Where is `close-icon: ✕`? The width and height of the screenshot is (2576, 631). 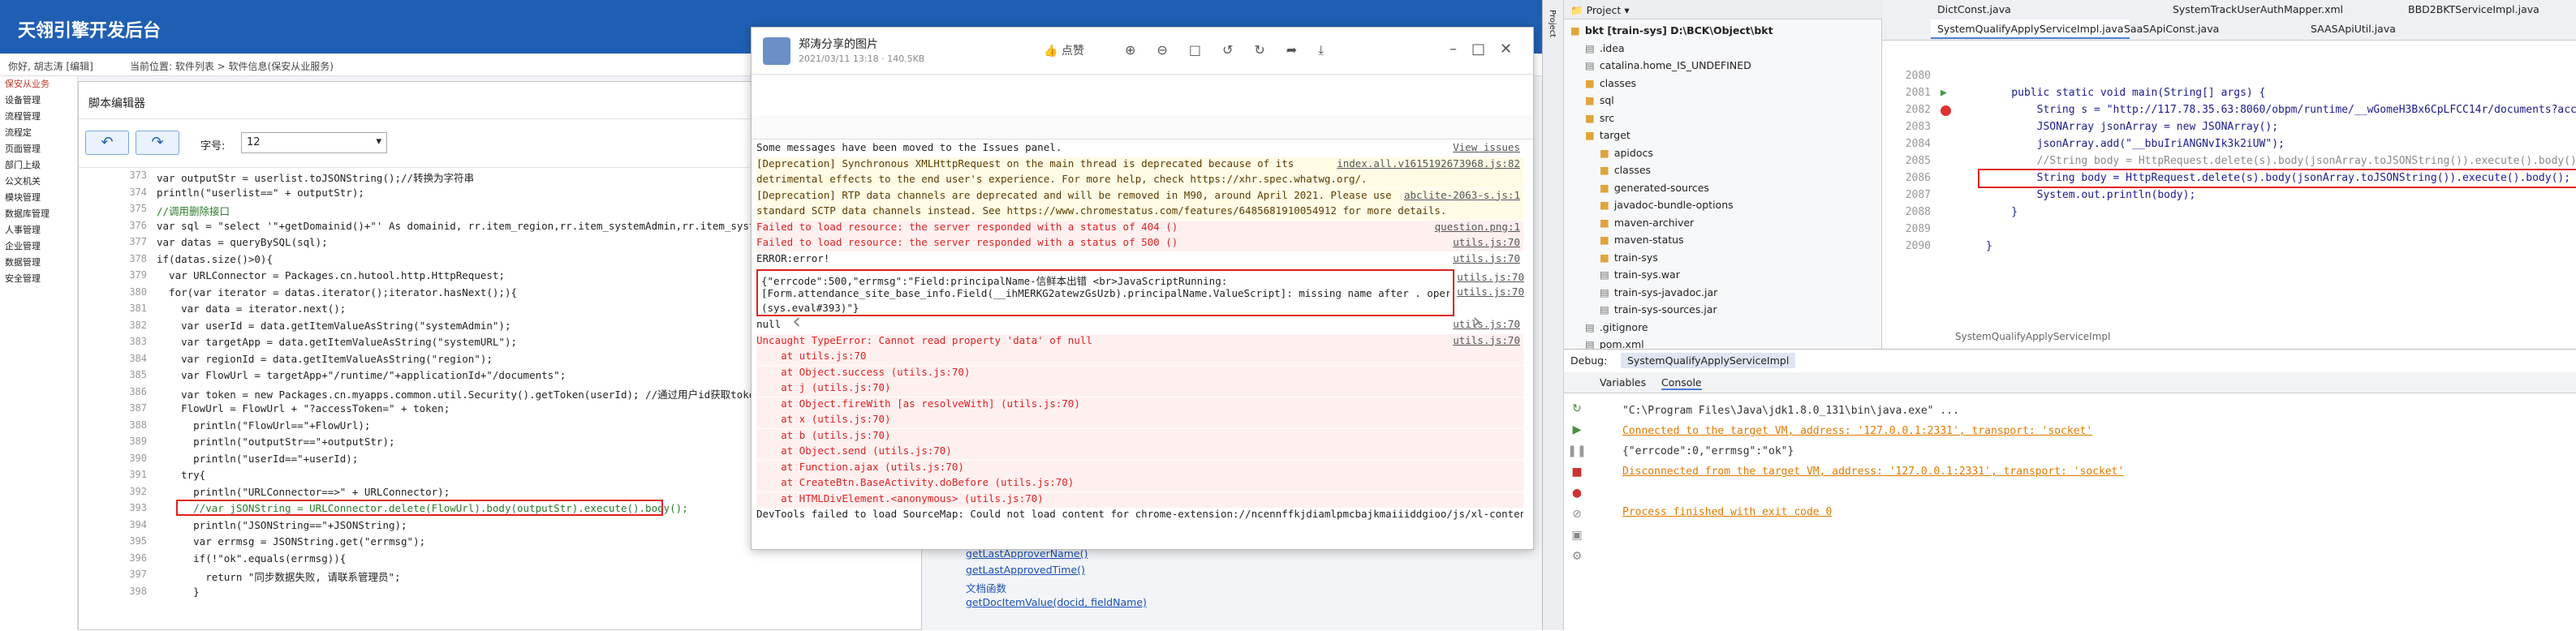
close-icon: ✕ is located at coordinates (1514, 49).